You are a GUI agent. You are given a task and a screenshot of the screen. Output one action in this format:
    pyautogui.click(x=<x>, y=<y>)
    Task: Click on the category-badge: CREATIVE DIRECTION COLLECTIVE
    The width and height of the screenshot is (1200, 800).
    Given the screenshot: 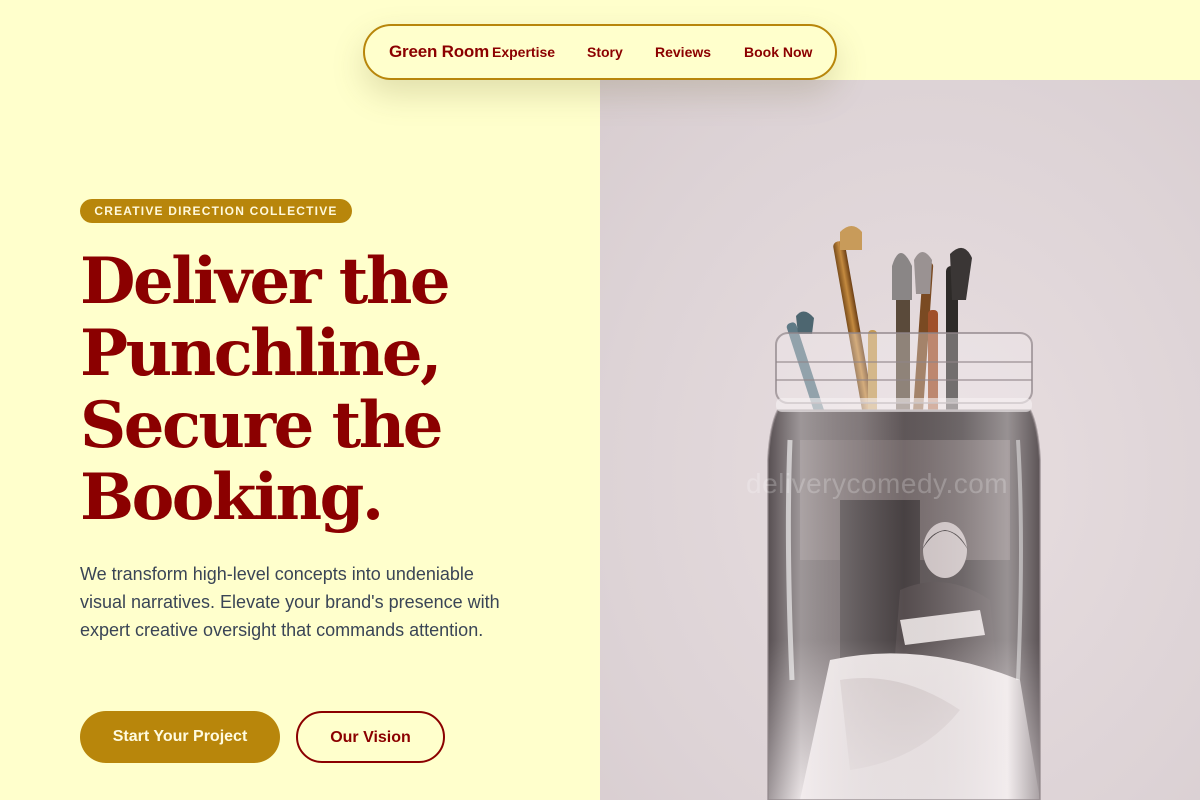 What is the action you would take?
    pyautogui.click(x=216, y=211)
    